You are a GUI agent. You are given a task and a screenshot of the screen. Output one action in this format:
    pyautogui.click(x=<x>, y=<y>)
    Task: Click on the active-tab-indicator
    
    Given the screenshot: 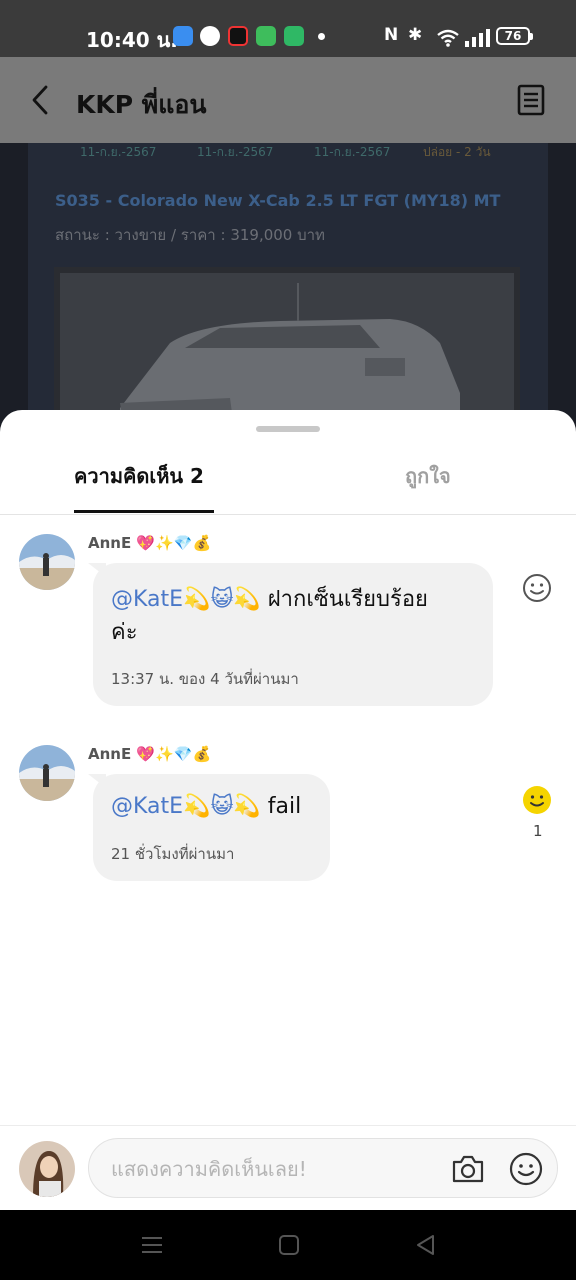 What is the action you would take?
    pyautogui.click(x=144, y=511)
    